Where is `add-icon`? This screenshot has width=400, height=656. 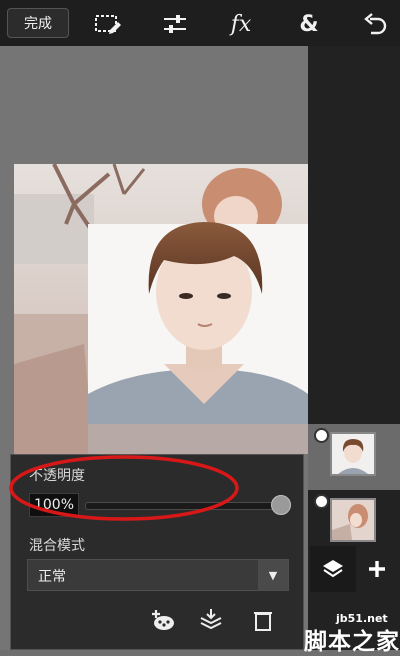 add-icon is located at coordinates (377, 569).